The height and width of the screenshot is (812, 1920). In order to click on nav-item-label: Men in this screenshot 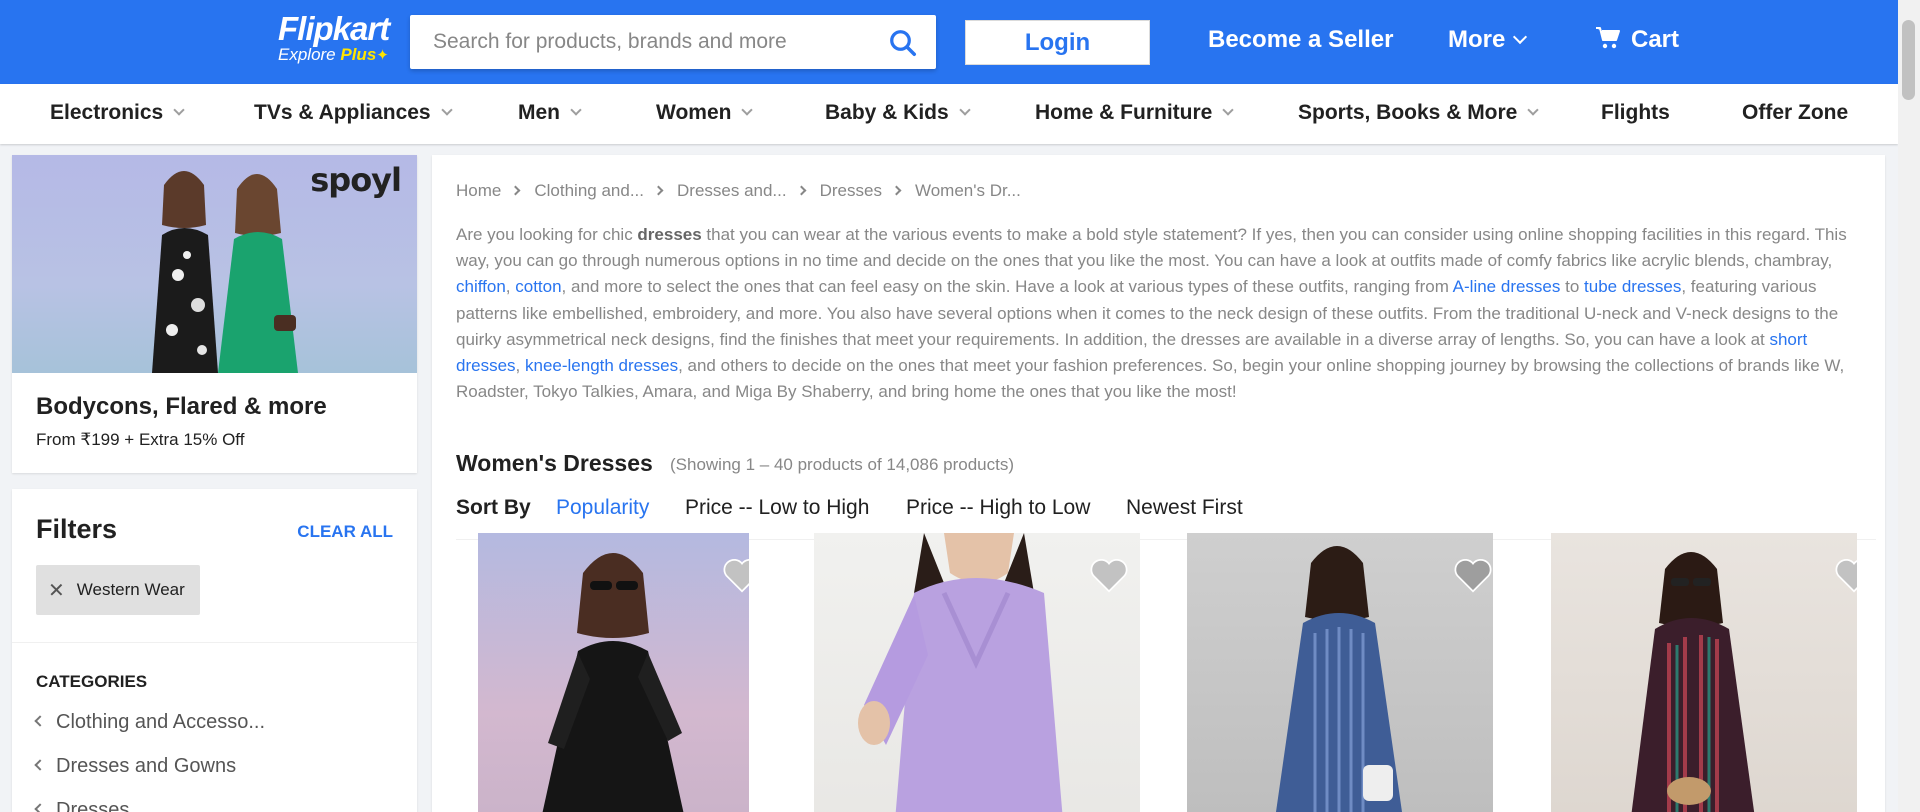, I will do `click(539, 112)`.